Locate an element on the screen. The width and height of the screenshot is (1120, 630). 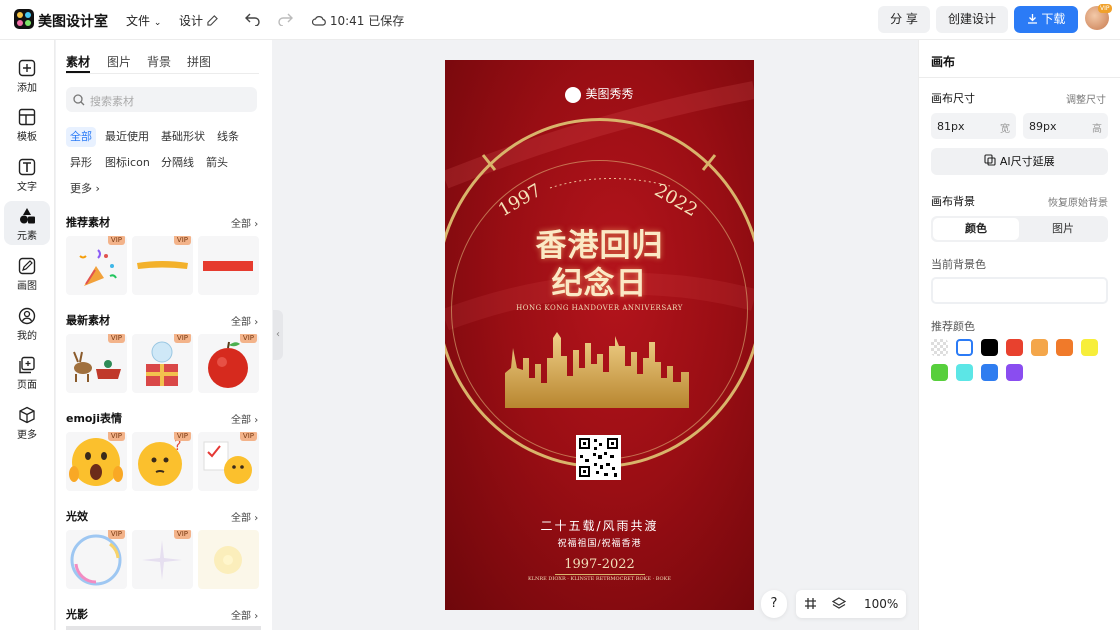
chip-arrows: 箭头 is located at coordinates (217, 163).